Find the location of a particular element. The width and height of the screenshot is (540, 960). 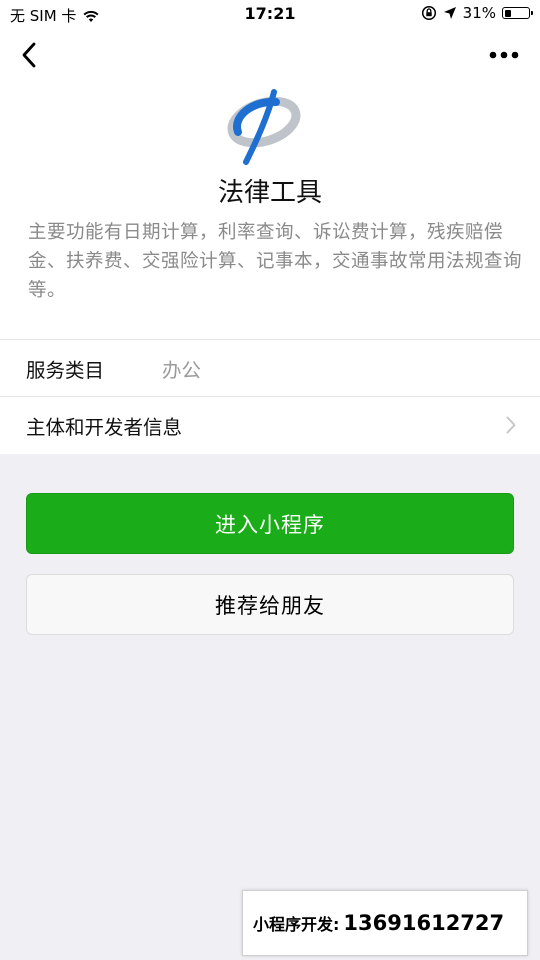

promo-banner: 小程序开发: 13691612727 is located at coordinates (385, 923).